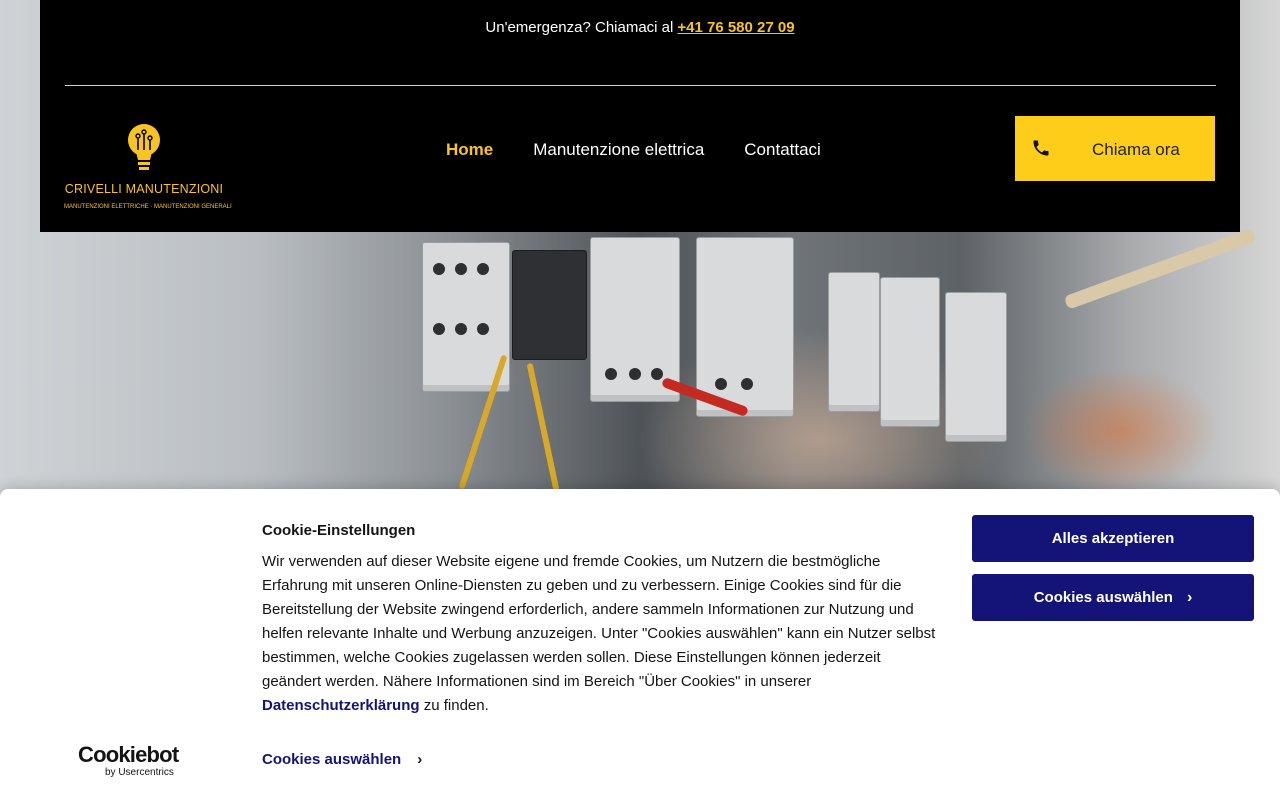  I want to click on select-cookies-link: Cookies auswählen ›, so click(342, 759).